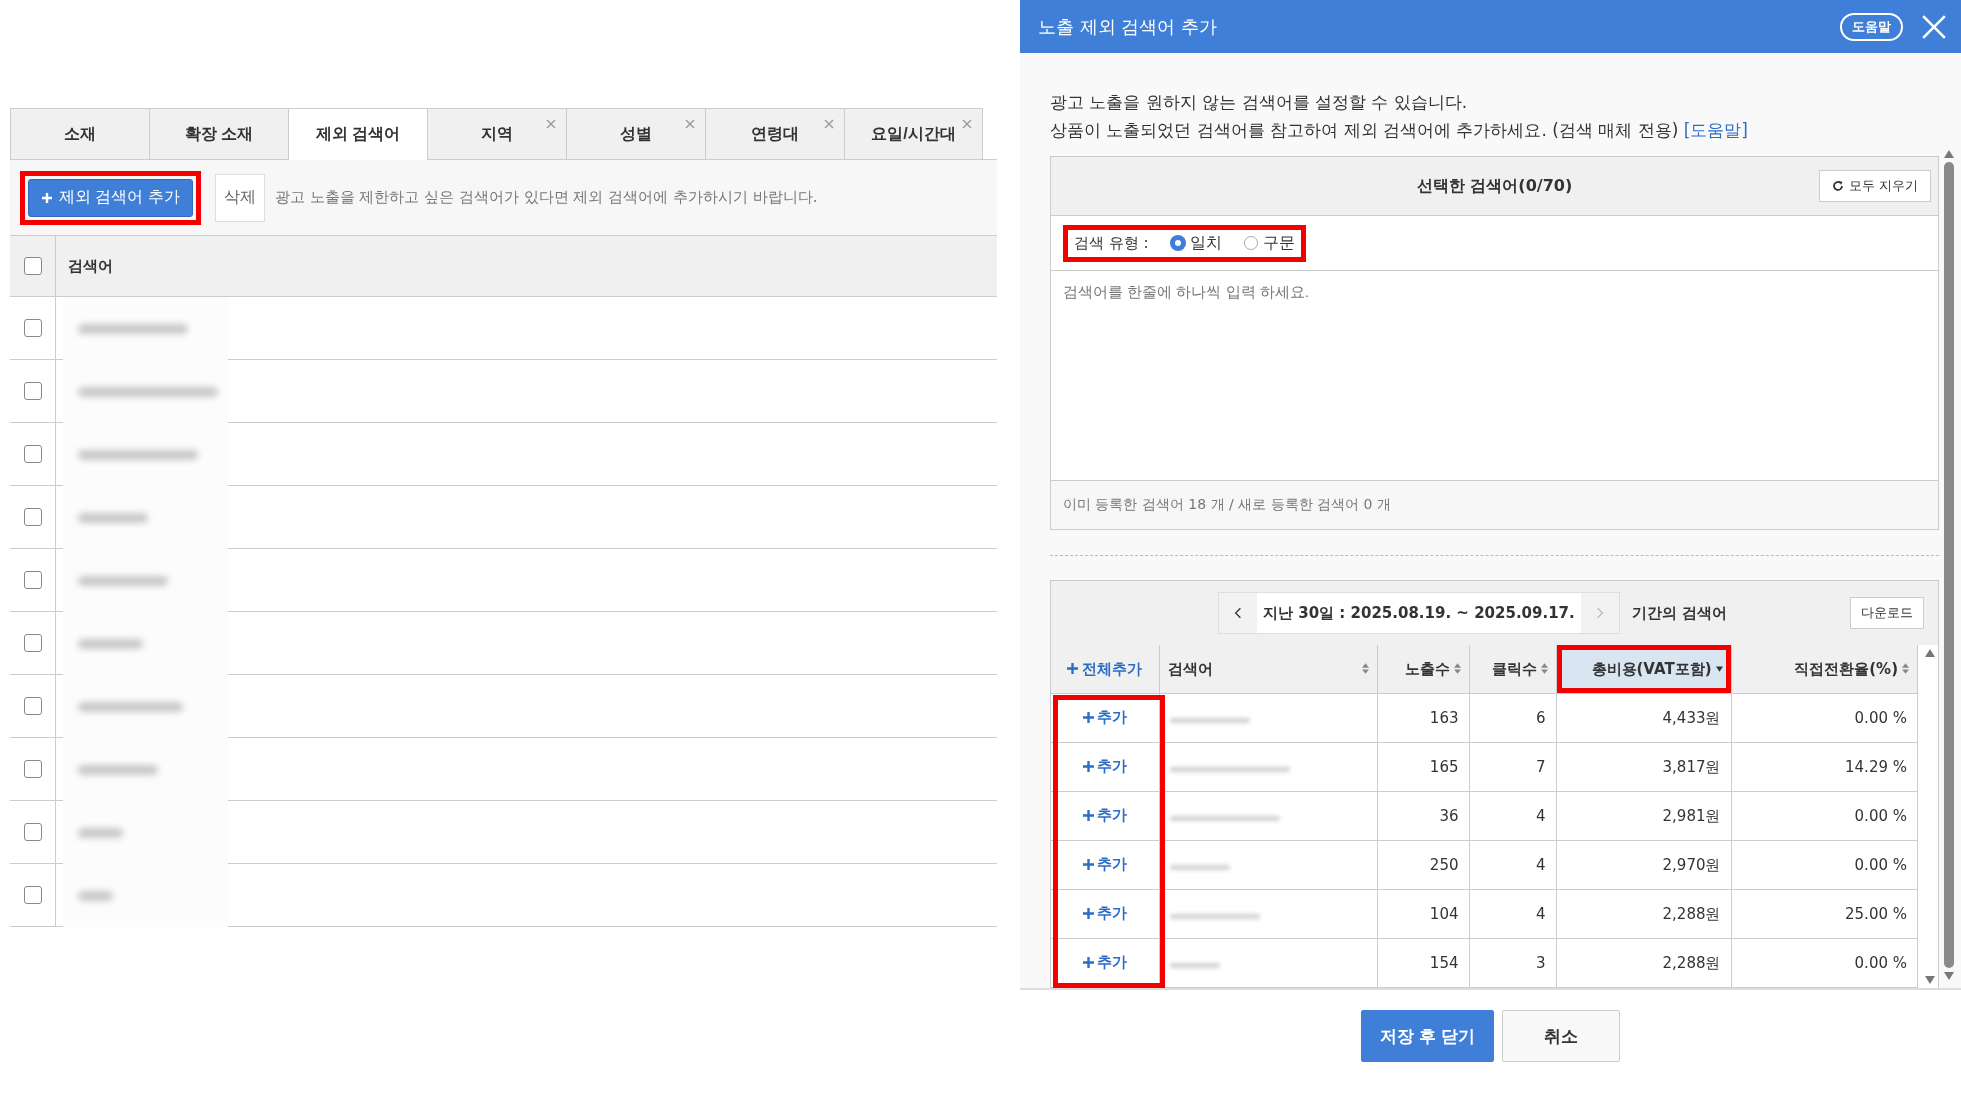 The image size is (1961, 1108). What do you see at coordinates (1512, 962) in the screenshot?
I see `table-cell: 3` at bounding box center [1512, 962].